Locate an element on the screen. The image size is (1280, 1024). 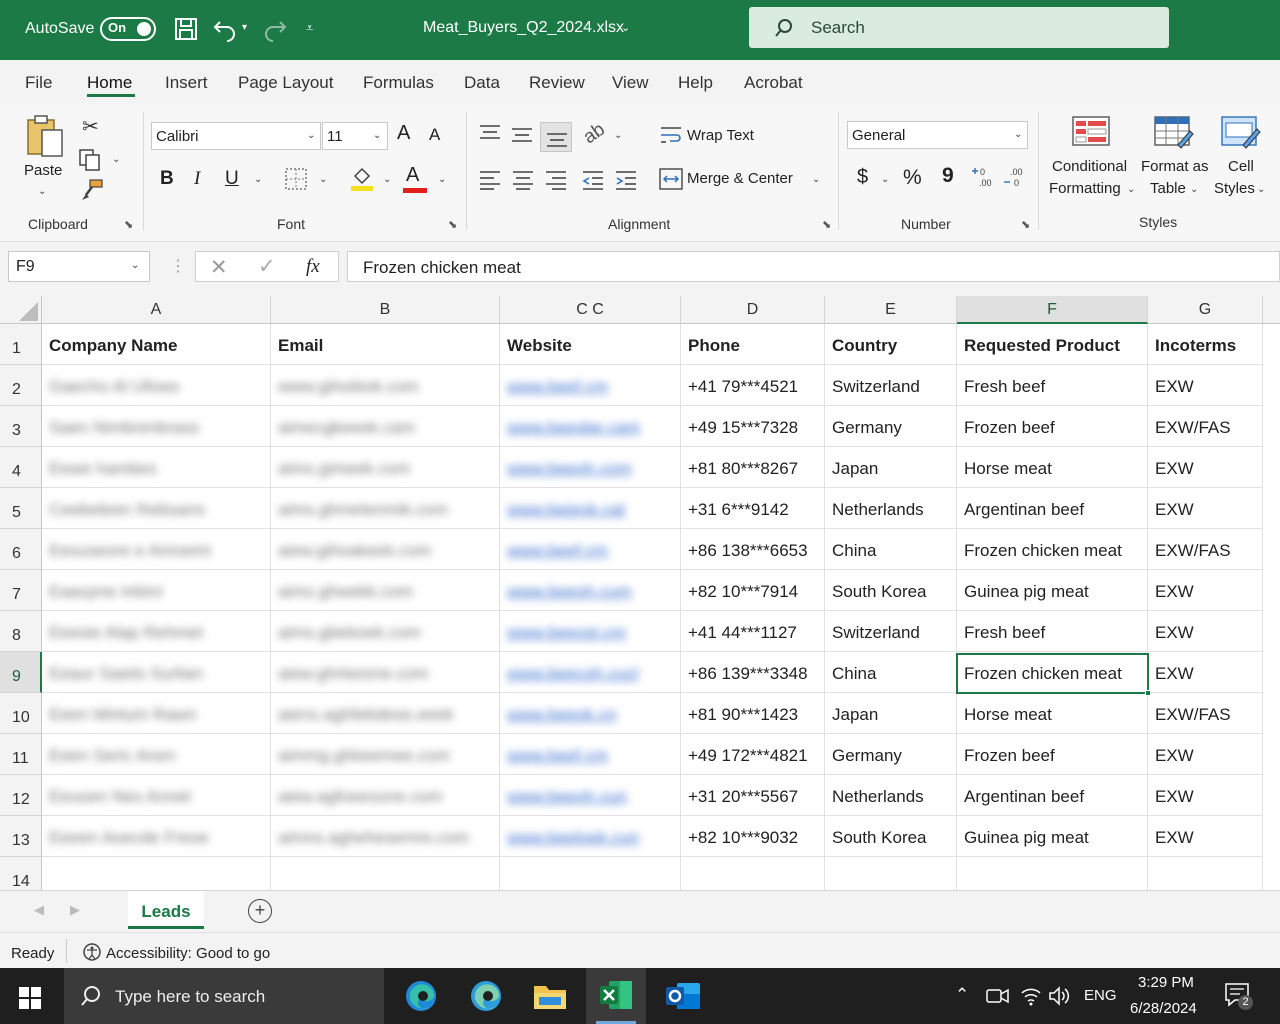
name-box-chevron-icon: ⌄ is located at coordinates (135, 265).